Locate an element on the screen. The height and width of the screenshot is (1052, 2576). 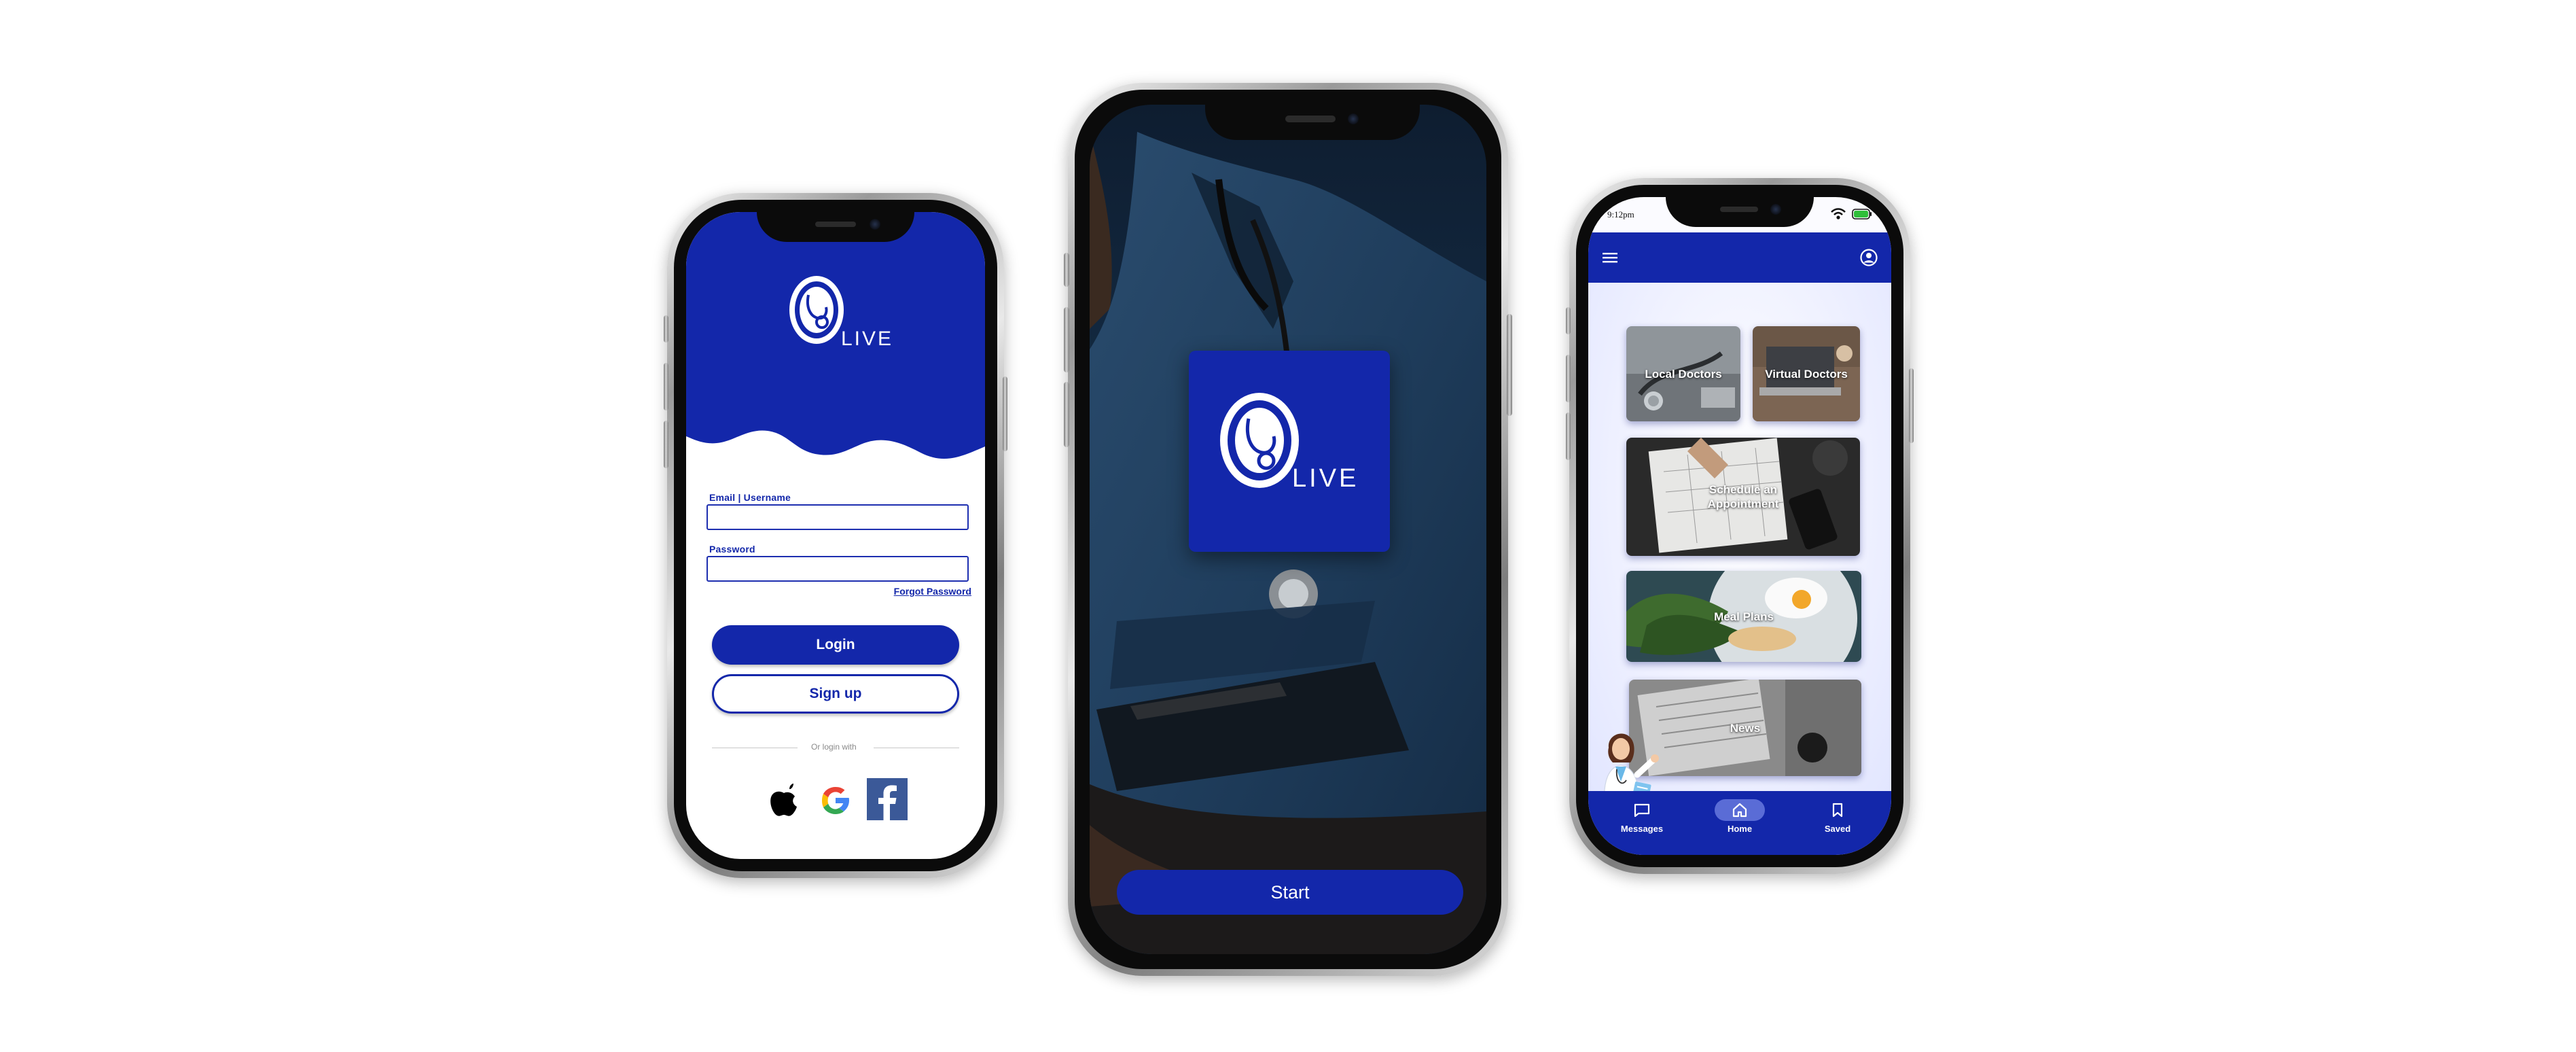
apple-icon is located at coordinates (784, 800).